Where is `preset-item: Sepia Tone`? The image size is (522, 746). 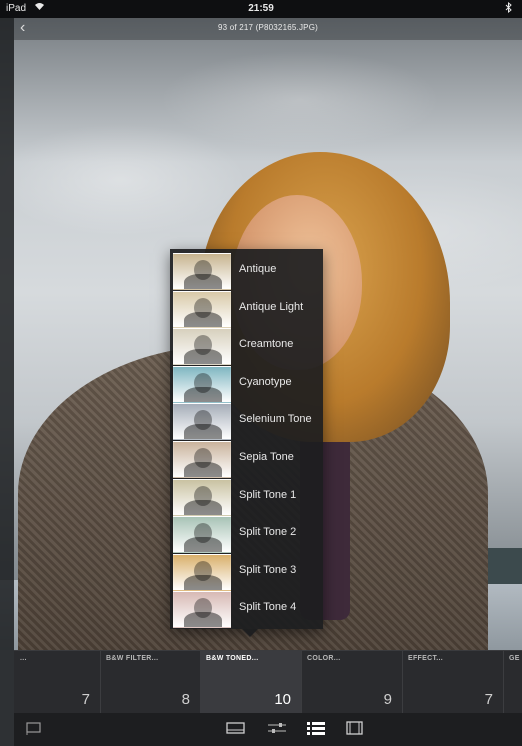
preset-item: Sepia Tone is located at coordinates (248, 459).